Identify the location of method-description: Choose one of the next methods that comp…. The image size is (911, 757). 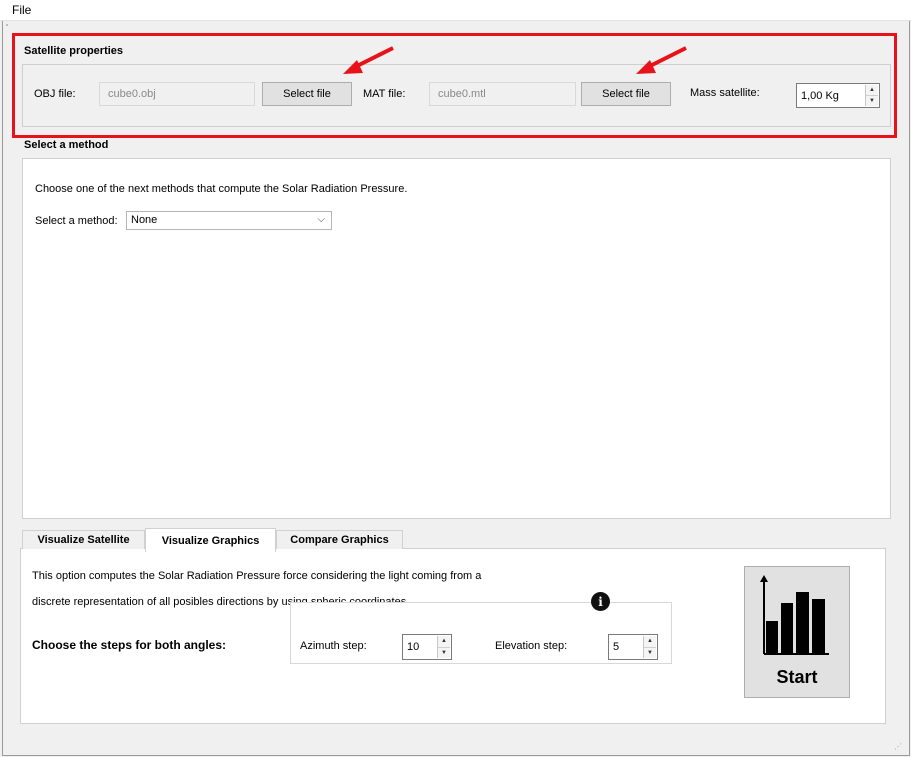
(221, 189).